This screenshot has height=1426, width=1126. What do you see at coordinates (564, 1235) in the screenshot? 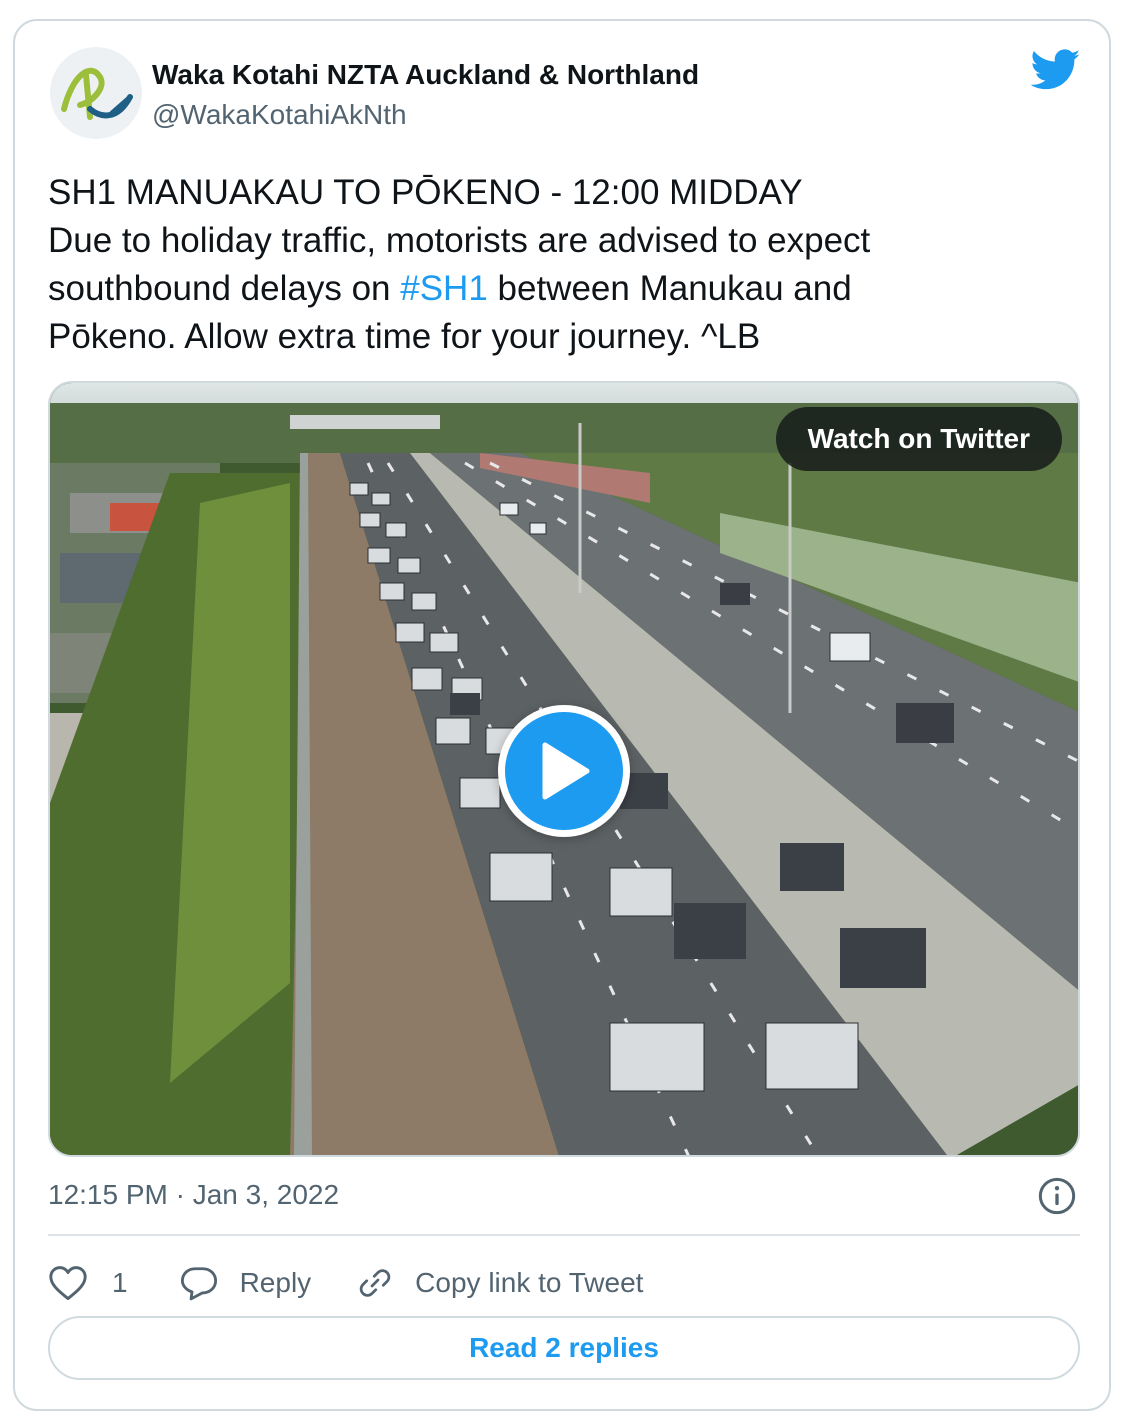
I see `divider` at bounding box center [564, 1235].